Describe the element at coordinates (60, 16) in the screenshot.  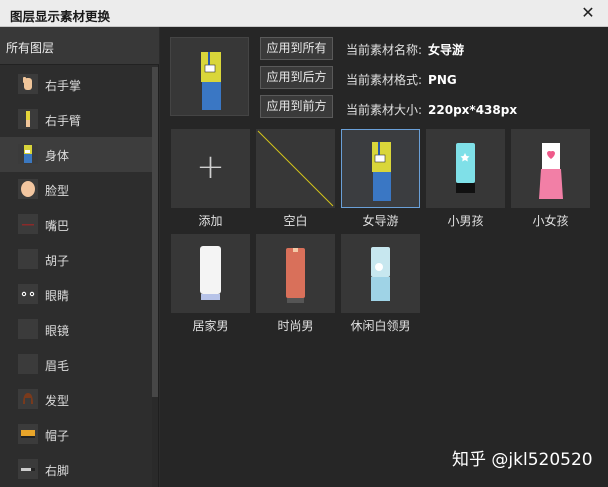
I see `window-title: 图层显示素材更换` at that location.